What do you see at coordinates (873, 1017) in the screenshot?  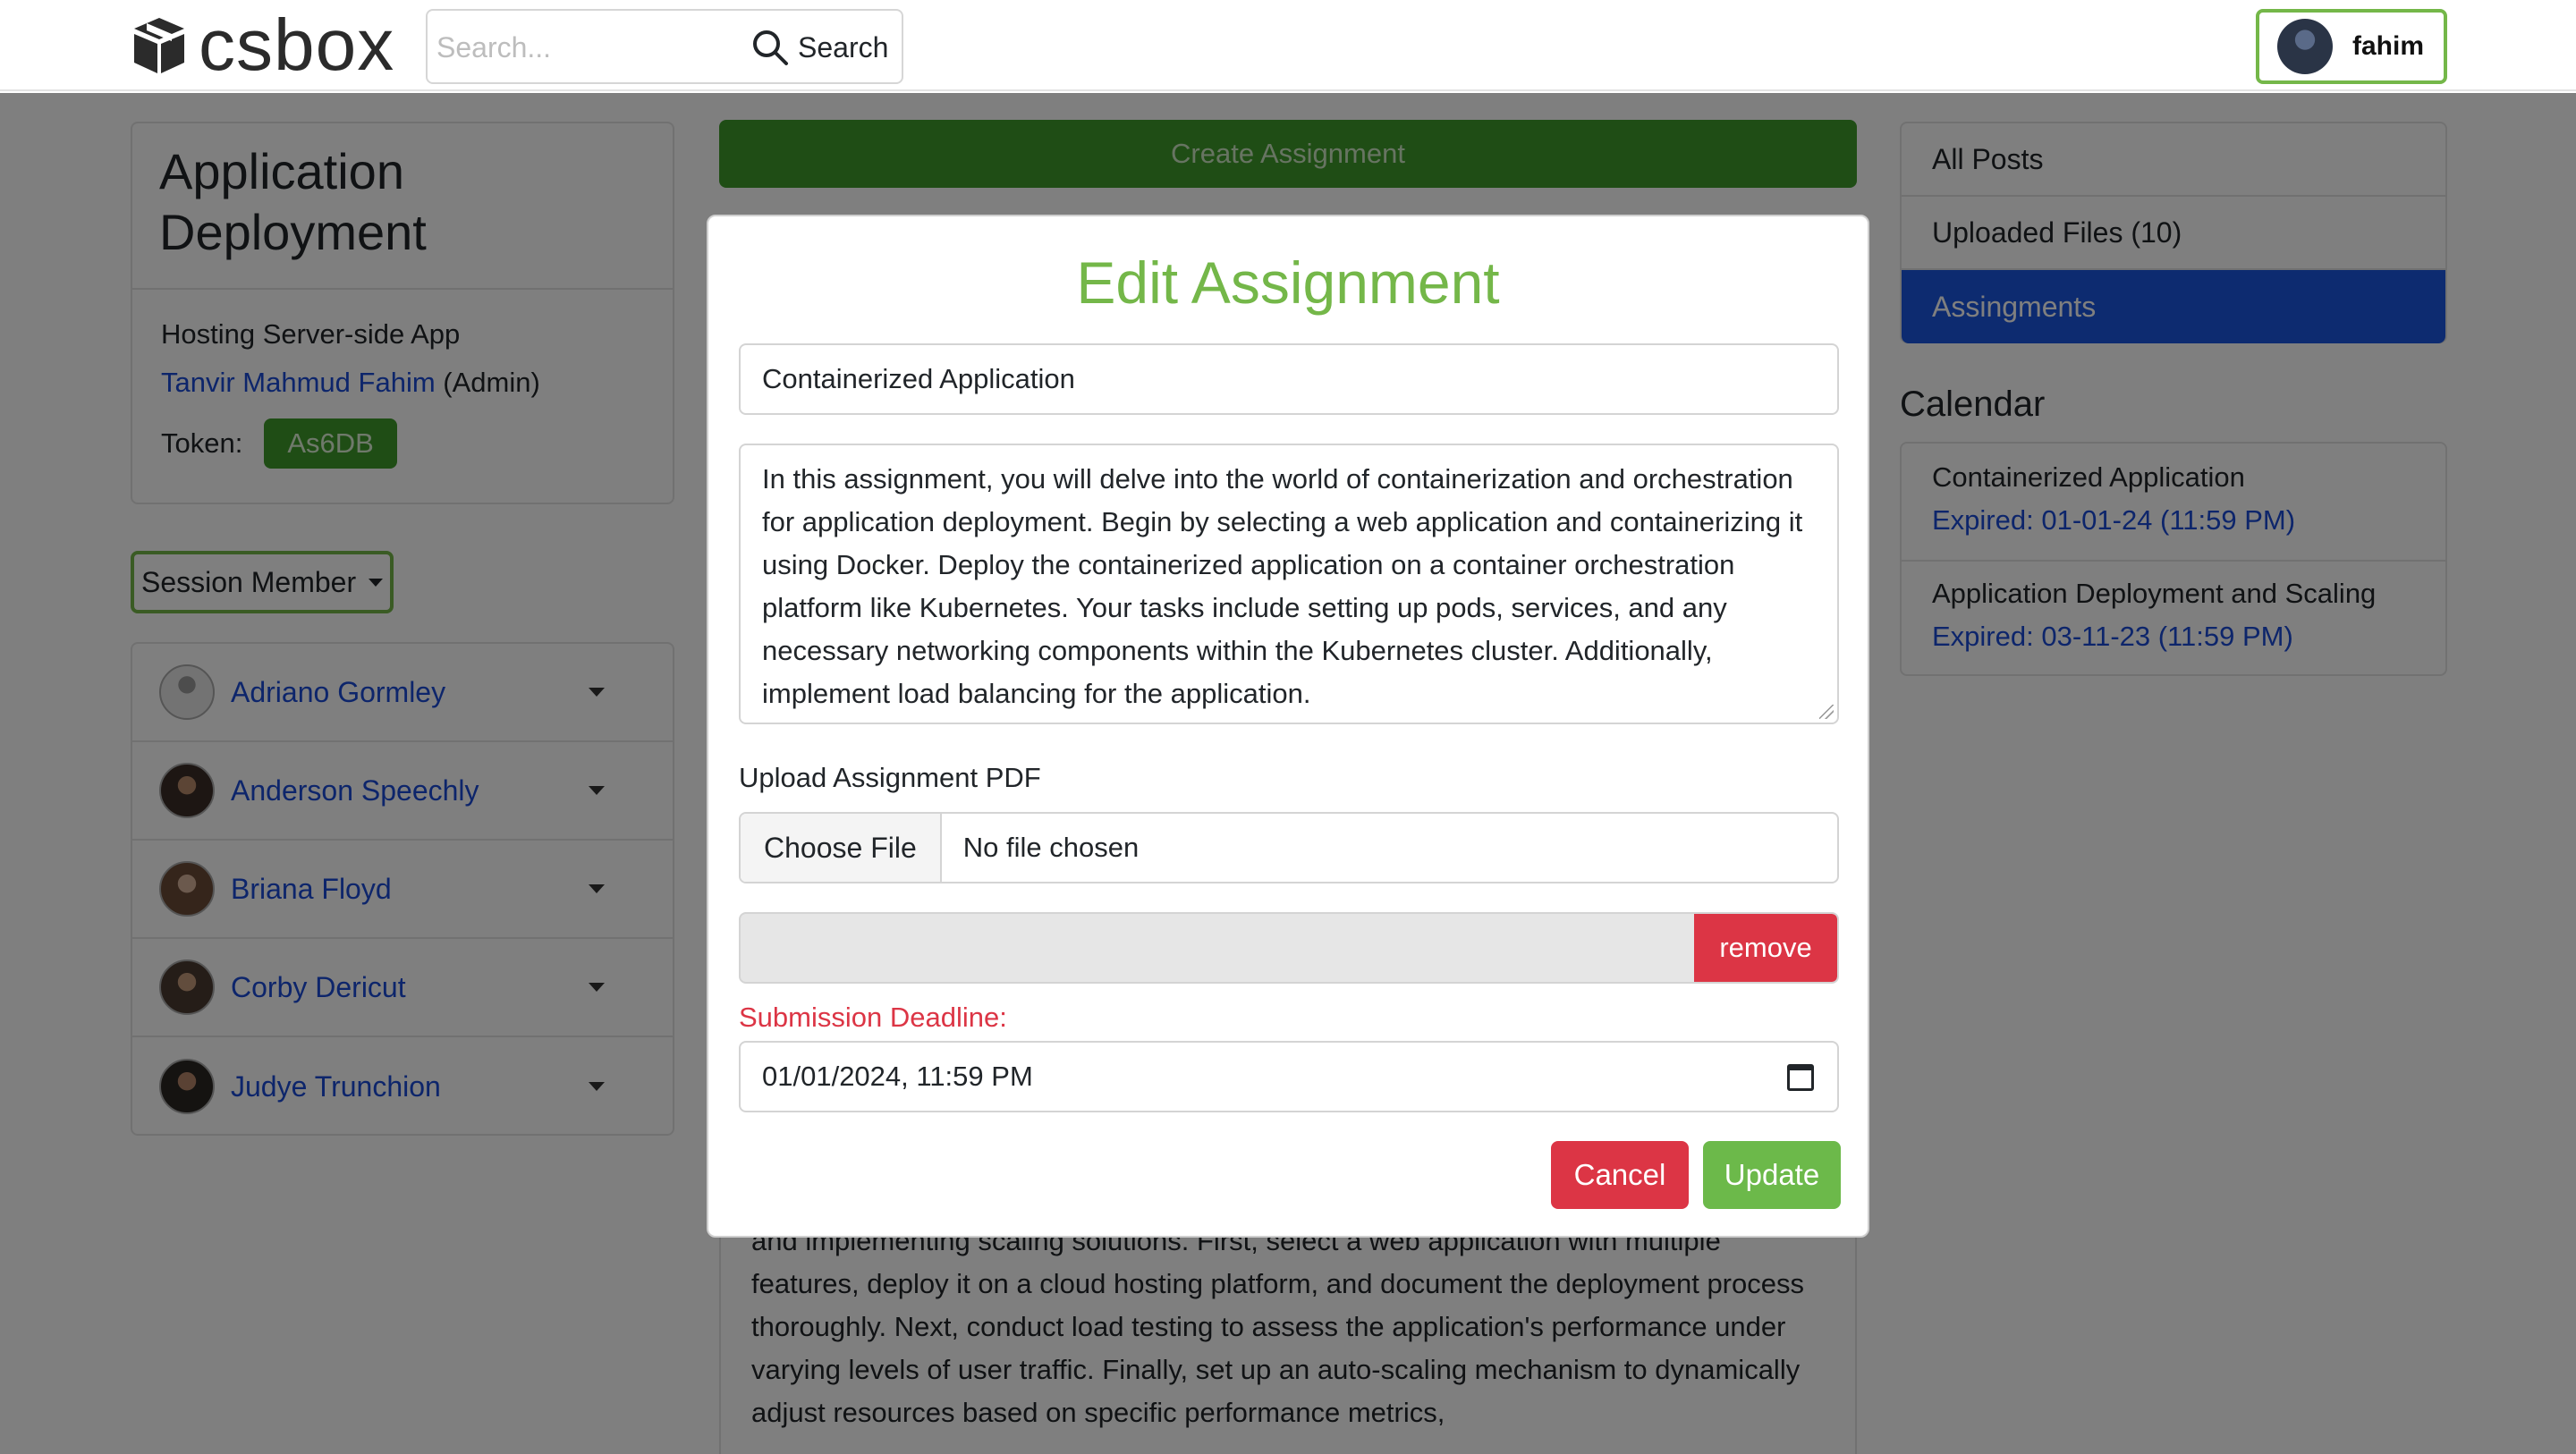 I see `deadline-label: Submission Deadline:` at bounding box center [873, 1017].